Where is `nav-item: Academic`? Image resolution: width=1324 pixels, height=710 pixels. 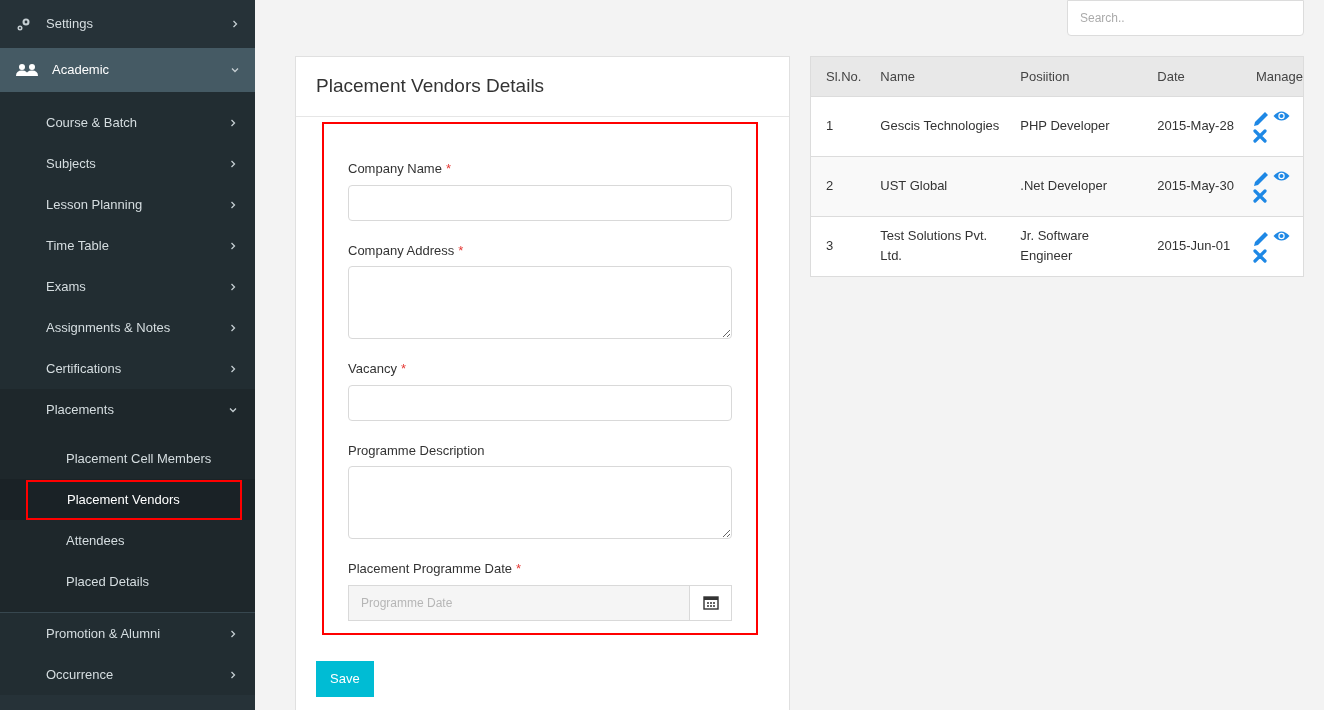 nav-item: Academic is located at coordinates (127, 70).